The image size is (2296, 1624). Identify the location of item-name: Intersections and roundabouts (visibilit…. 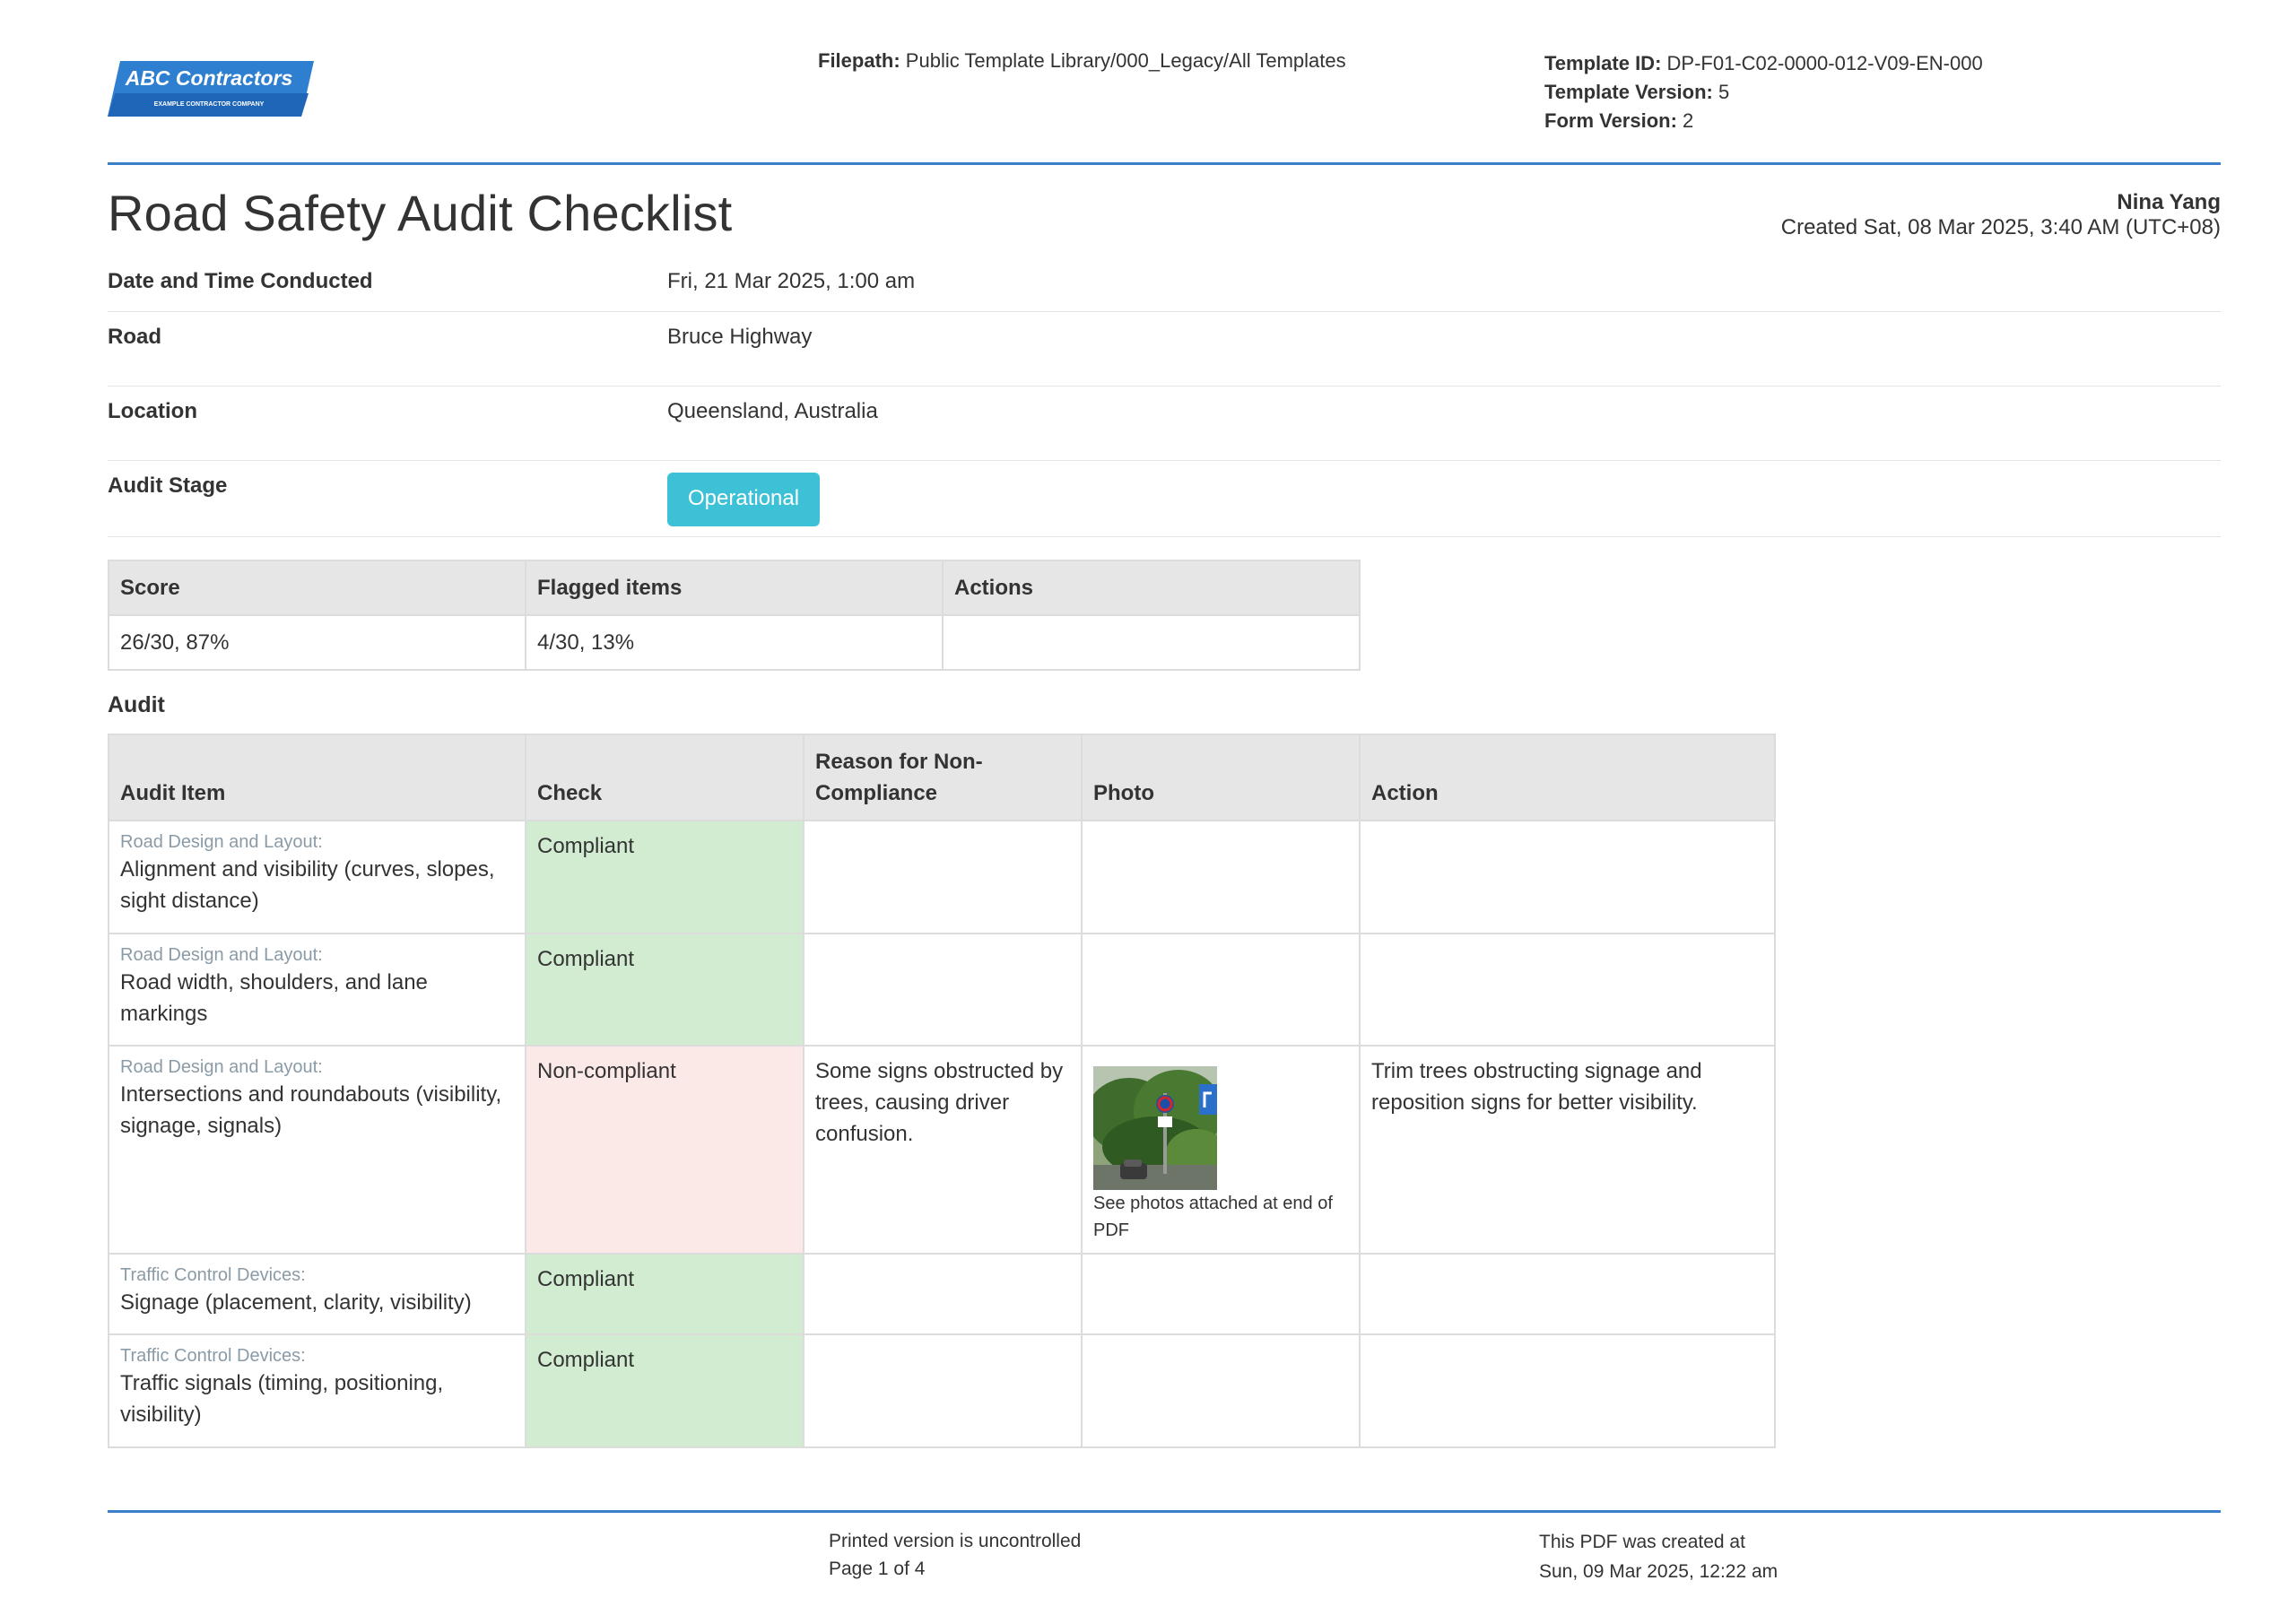
(311, 1110).